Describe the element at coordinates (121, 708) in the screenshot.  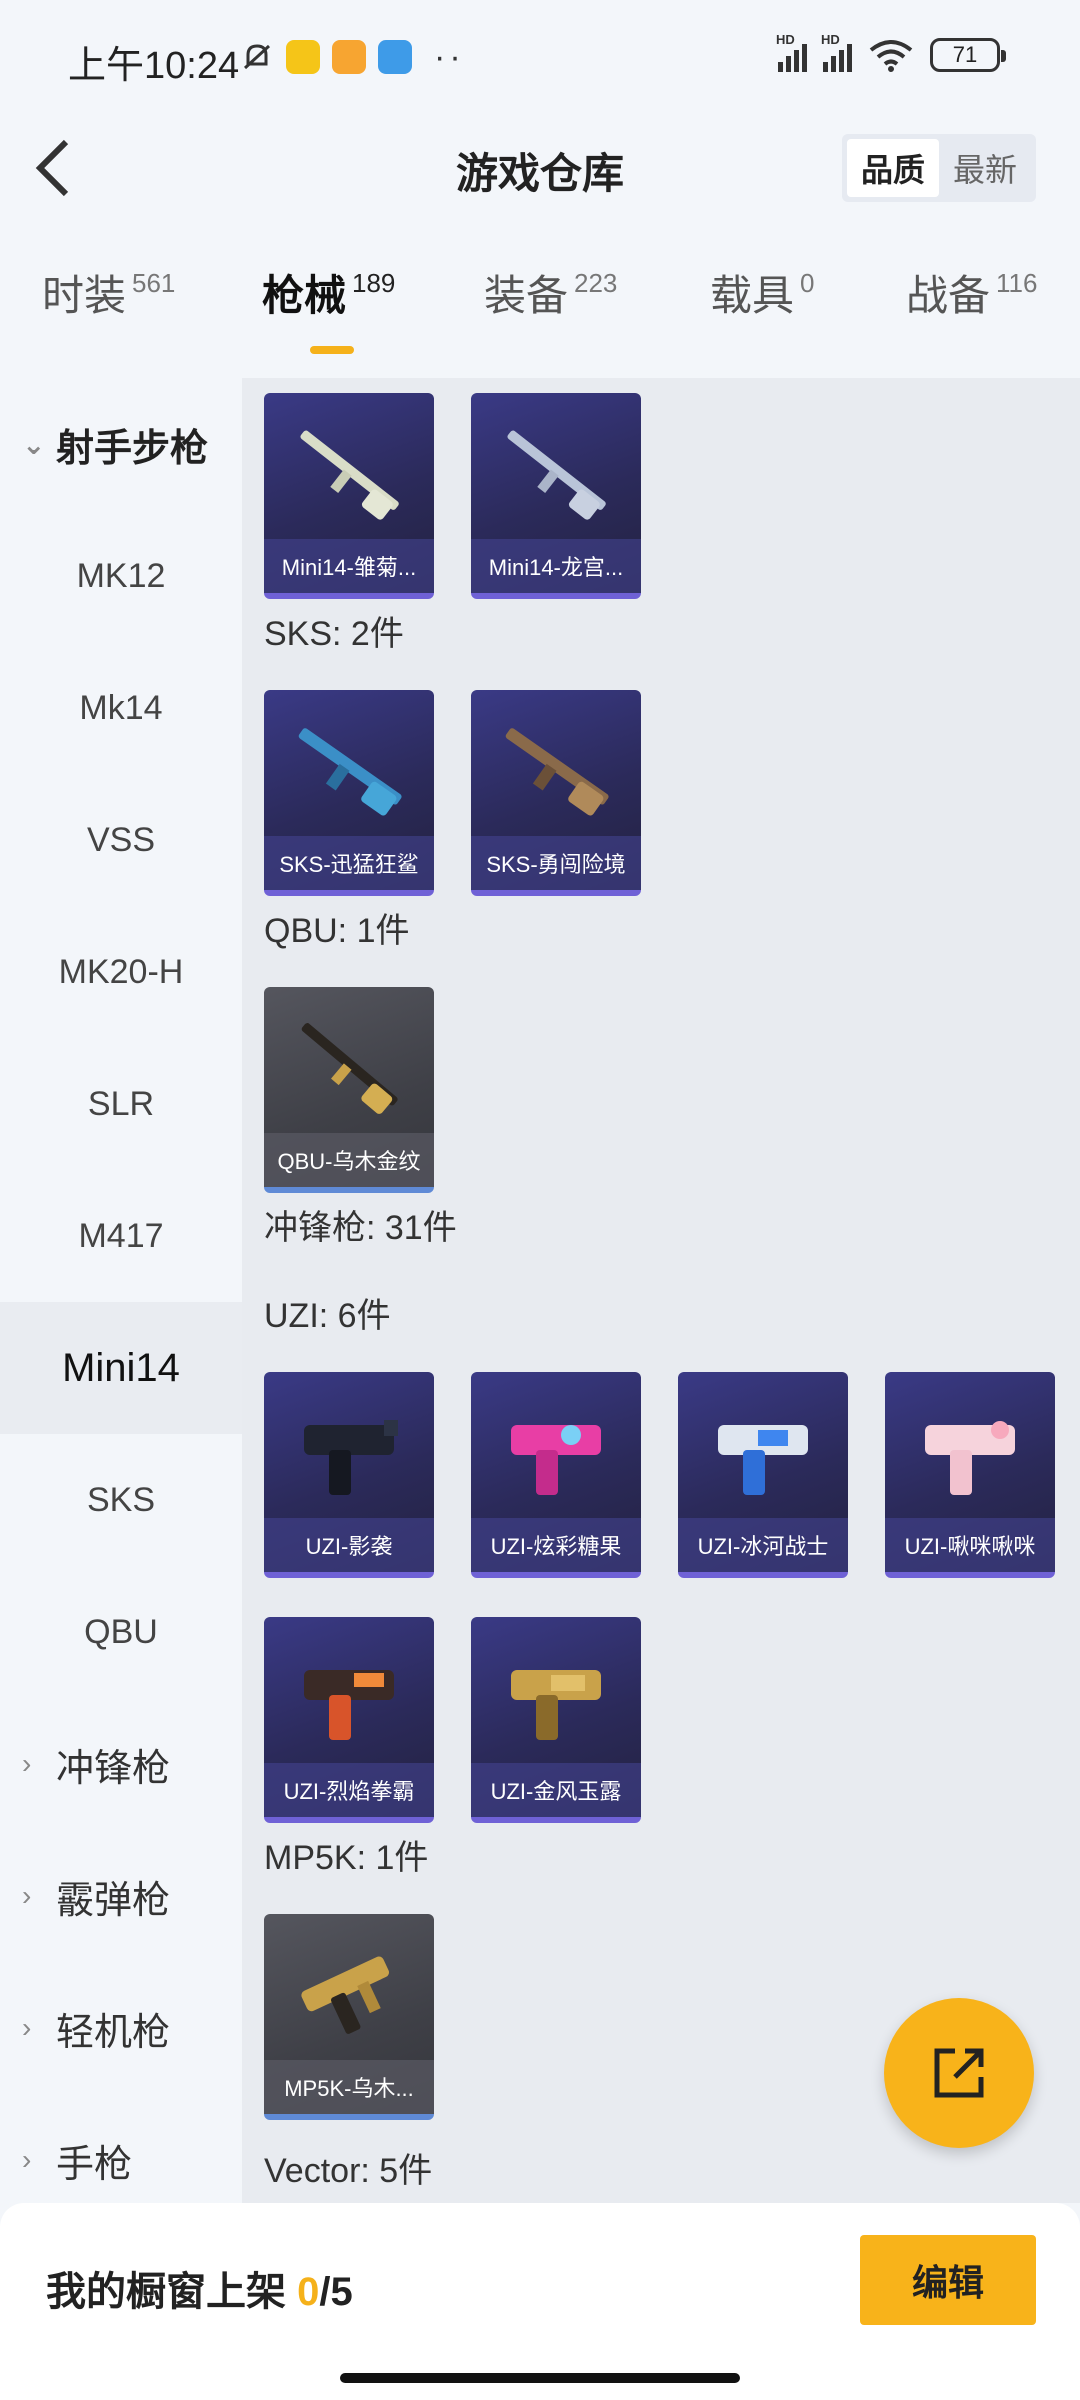
I see `sidebar-item-mk14: Mk14` at that location.